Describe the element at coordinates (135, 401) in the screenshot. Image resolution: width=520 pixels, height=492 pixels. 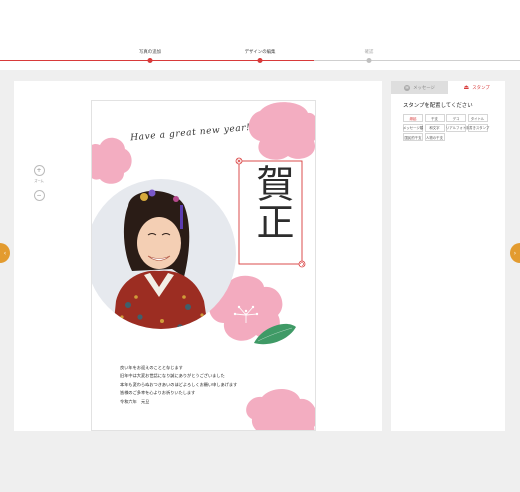
I see `message-line: 令和六年 元旦` at that location.